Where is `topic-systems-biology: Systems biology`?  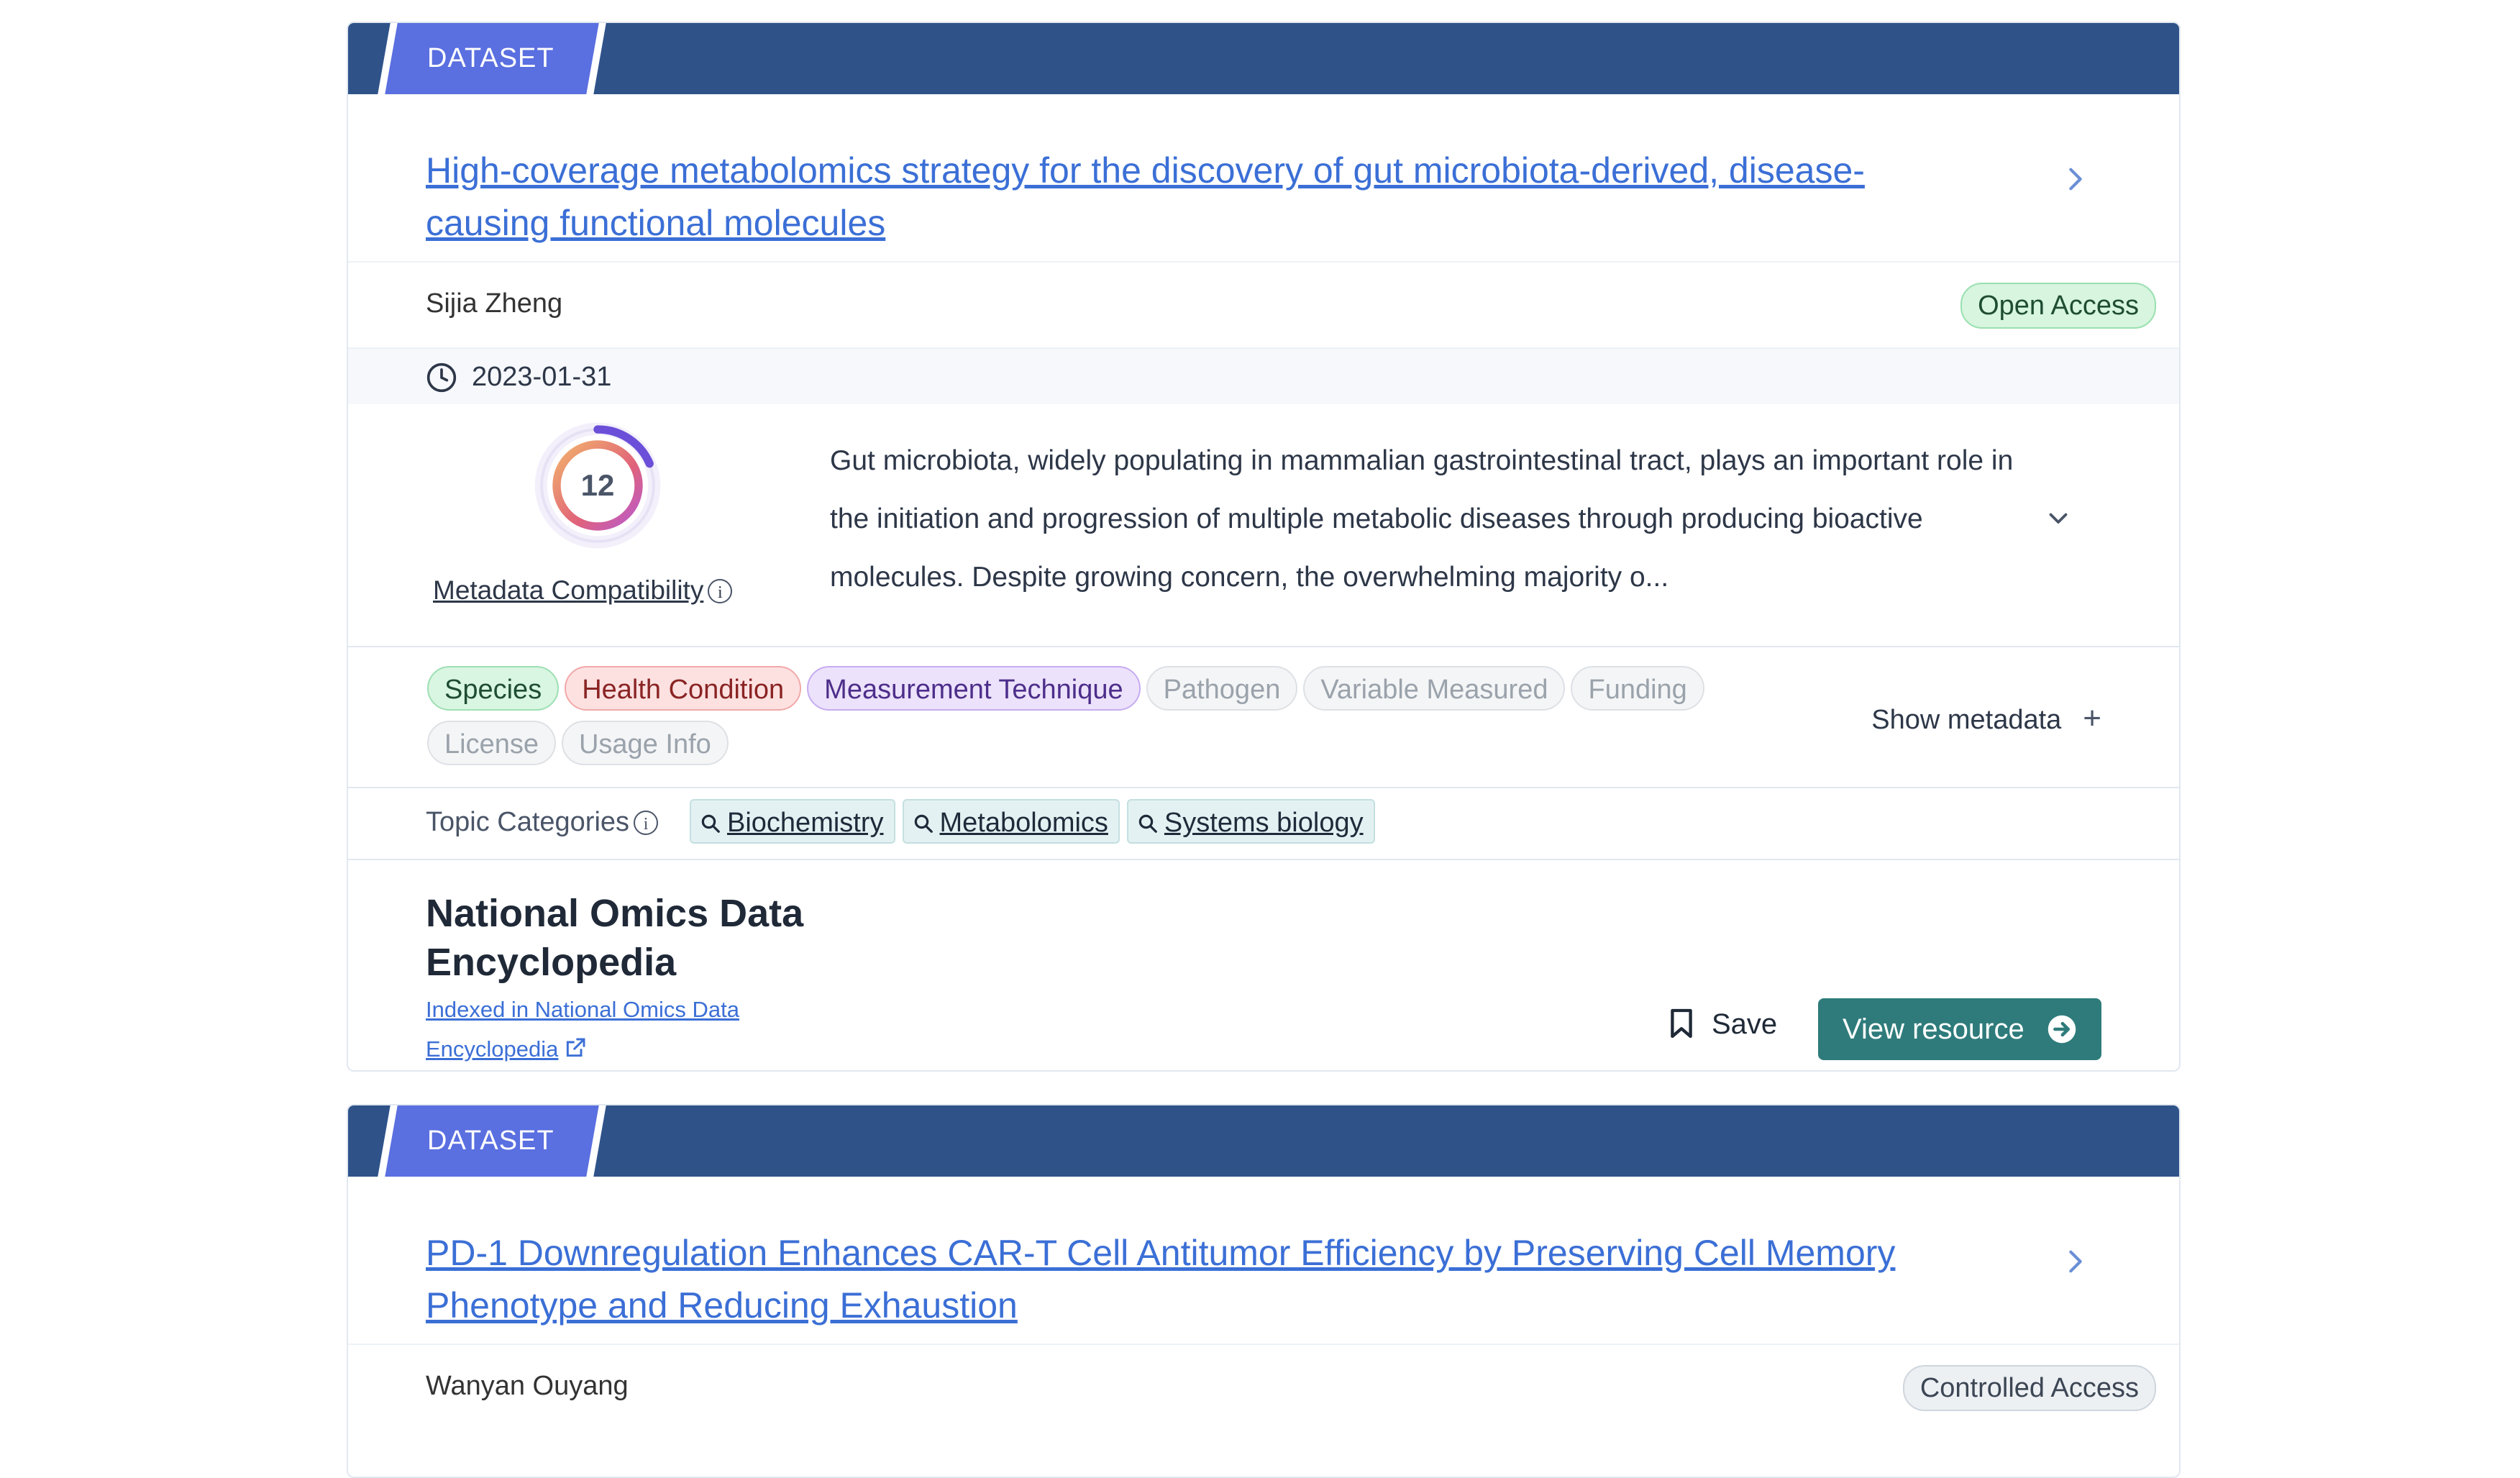 topic-systems-biology: Systems biology is located at coordinates (1250, 822).